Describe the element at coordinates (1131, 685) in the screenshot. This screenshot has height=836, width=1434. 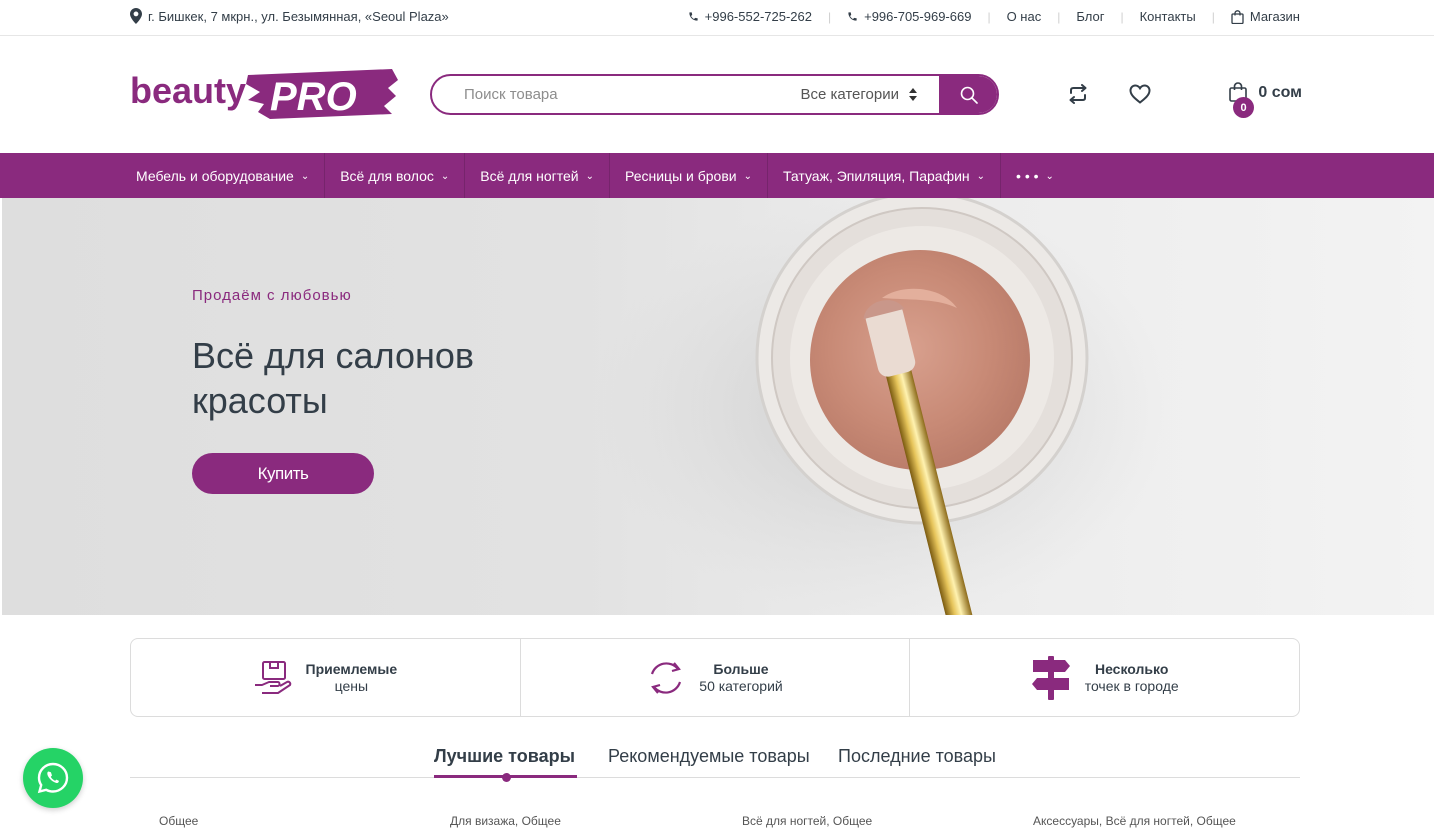
I see `feature-subtitle: точек в городе` at that location.